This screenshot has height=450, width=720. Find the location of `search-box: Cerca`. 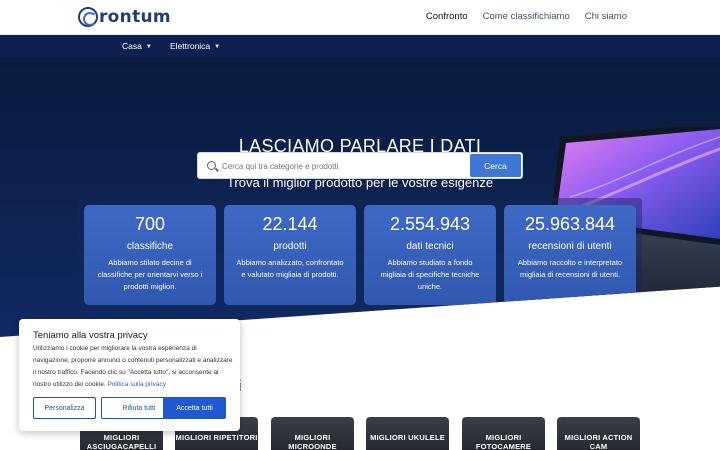

search-box: Cerca is located at coordinates (360, 165).